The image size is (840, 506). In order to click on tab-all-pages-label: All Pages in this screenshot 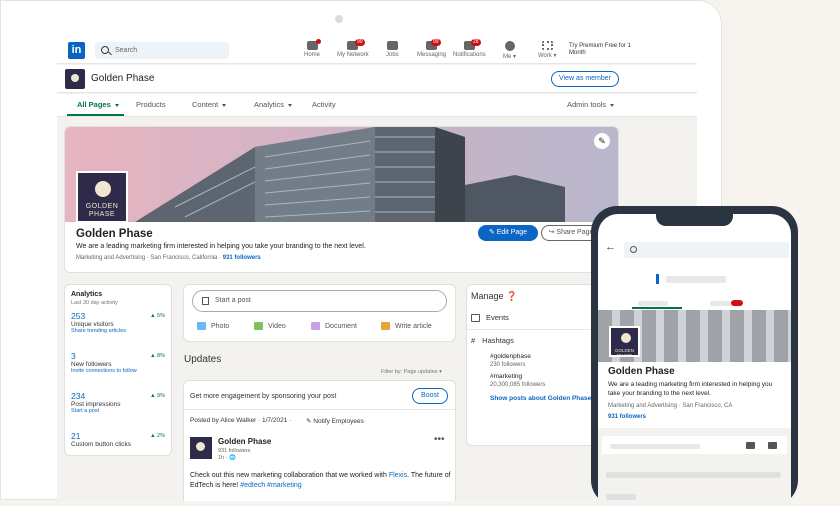, I will do `click(94, 104)`.